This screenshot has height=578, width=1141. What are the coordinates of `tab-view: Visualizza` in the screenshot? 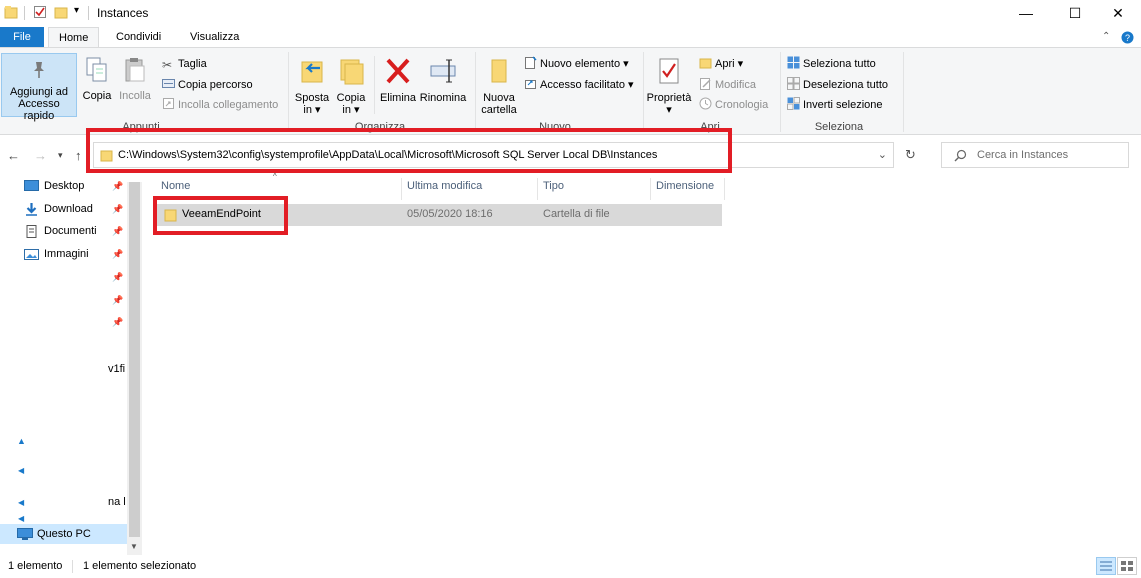 It's located at (214, 37).